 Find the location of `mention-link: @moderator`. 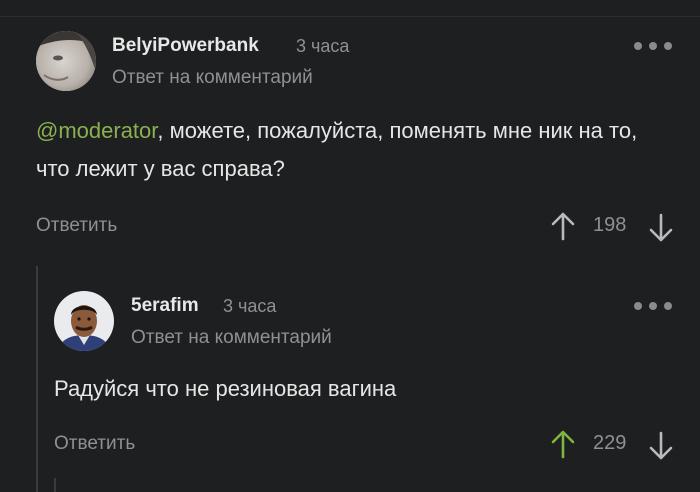

mention-link: @moderator is located at coordinates (96, 130).